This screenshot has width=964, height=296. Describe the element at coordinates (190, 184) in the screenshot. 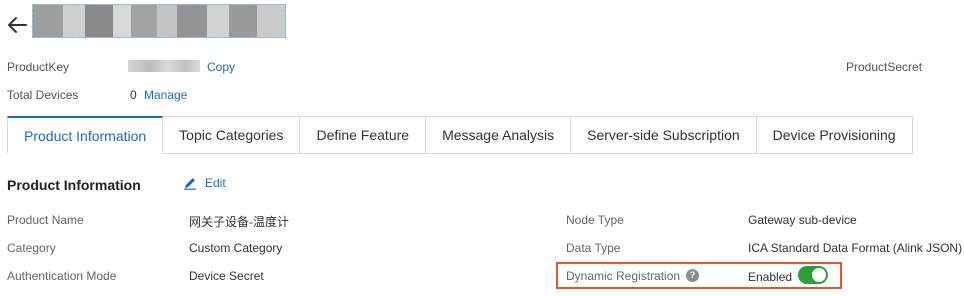

I see `pencil-icon` at that location.